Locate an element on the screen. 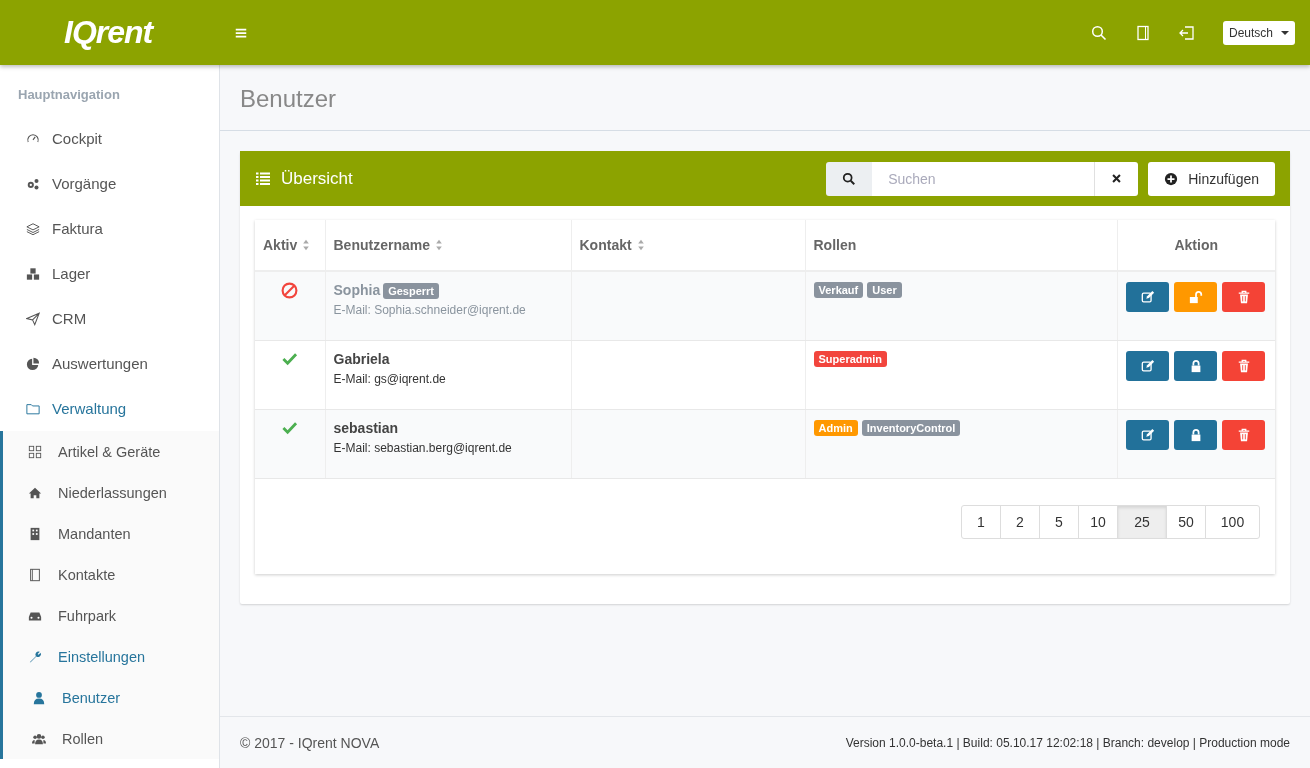 The image size is (1310, 768). sidebar-item: Rollen is located at coordinates (111, 738).